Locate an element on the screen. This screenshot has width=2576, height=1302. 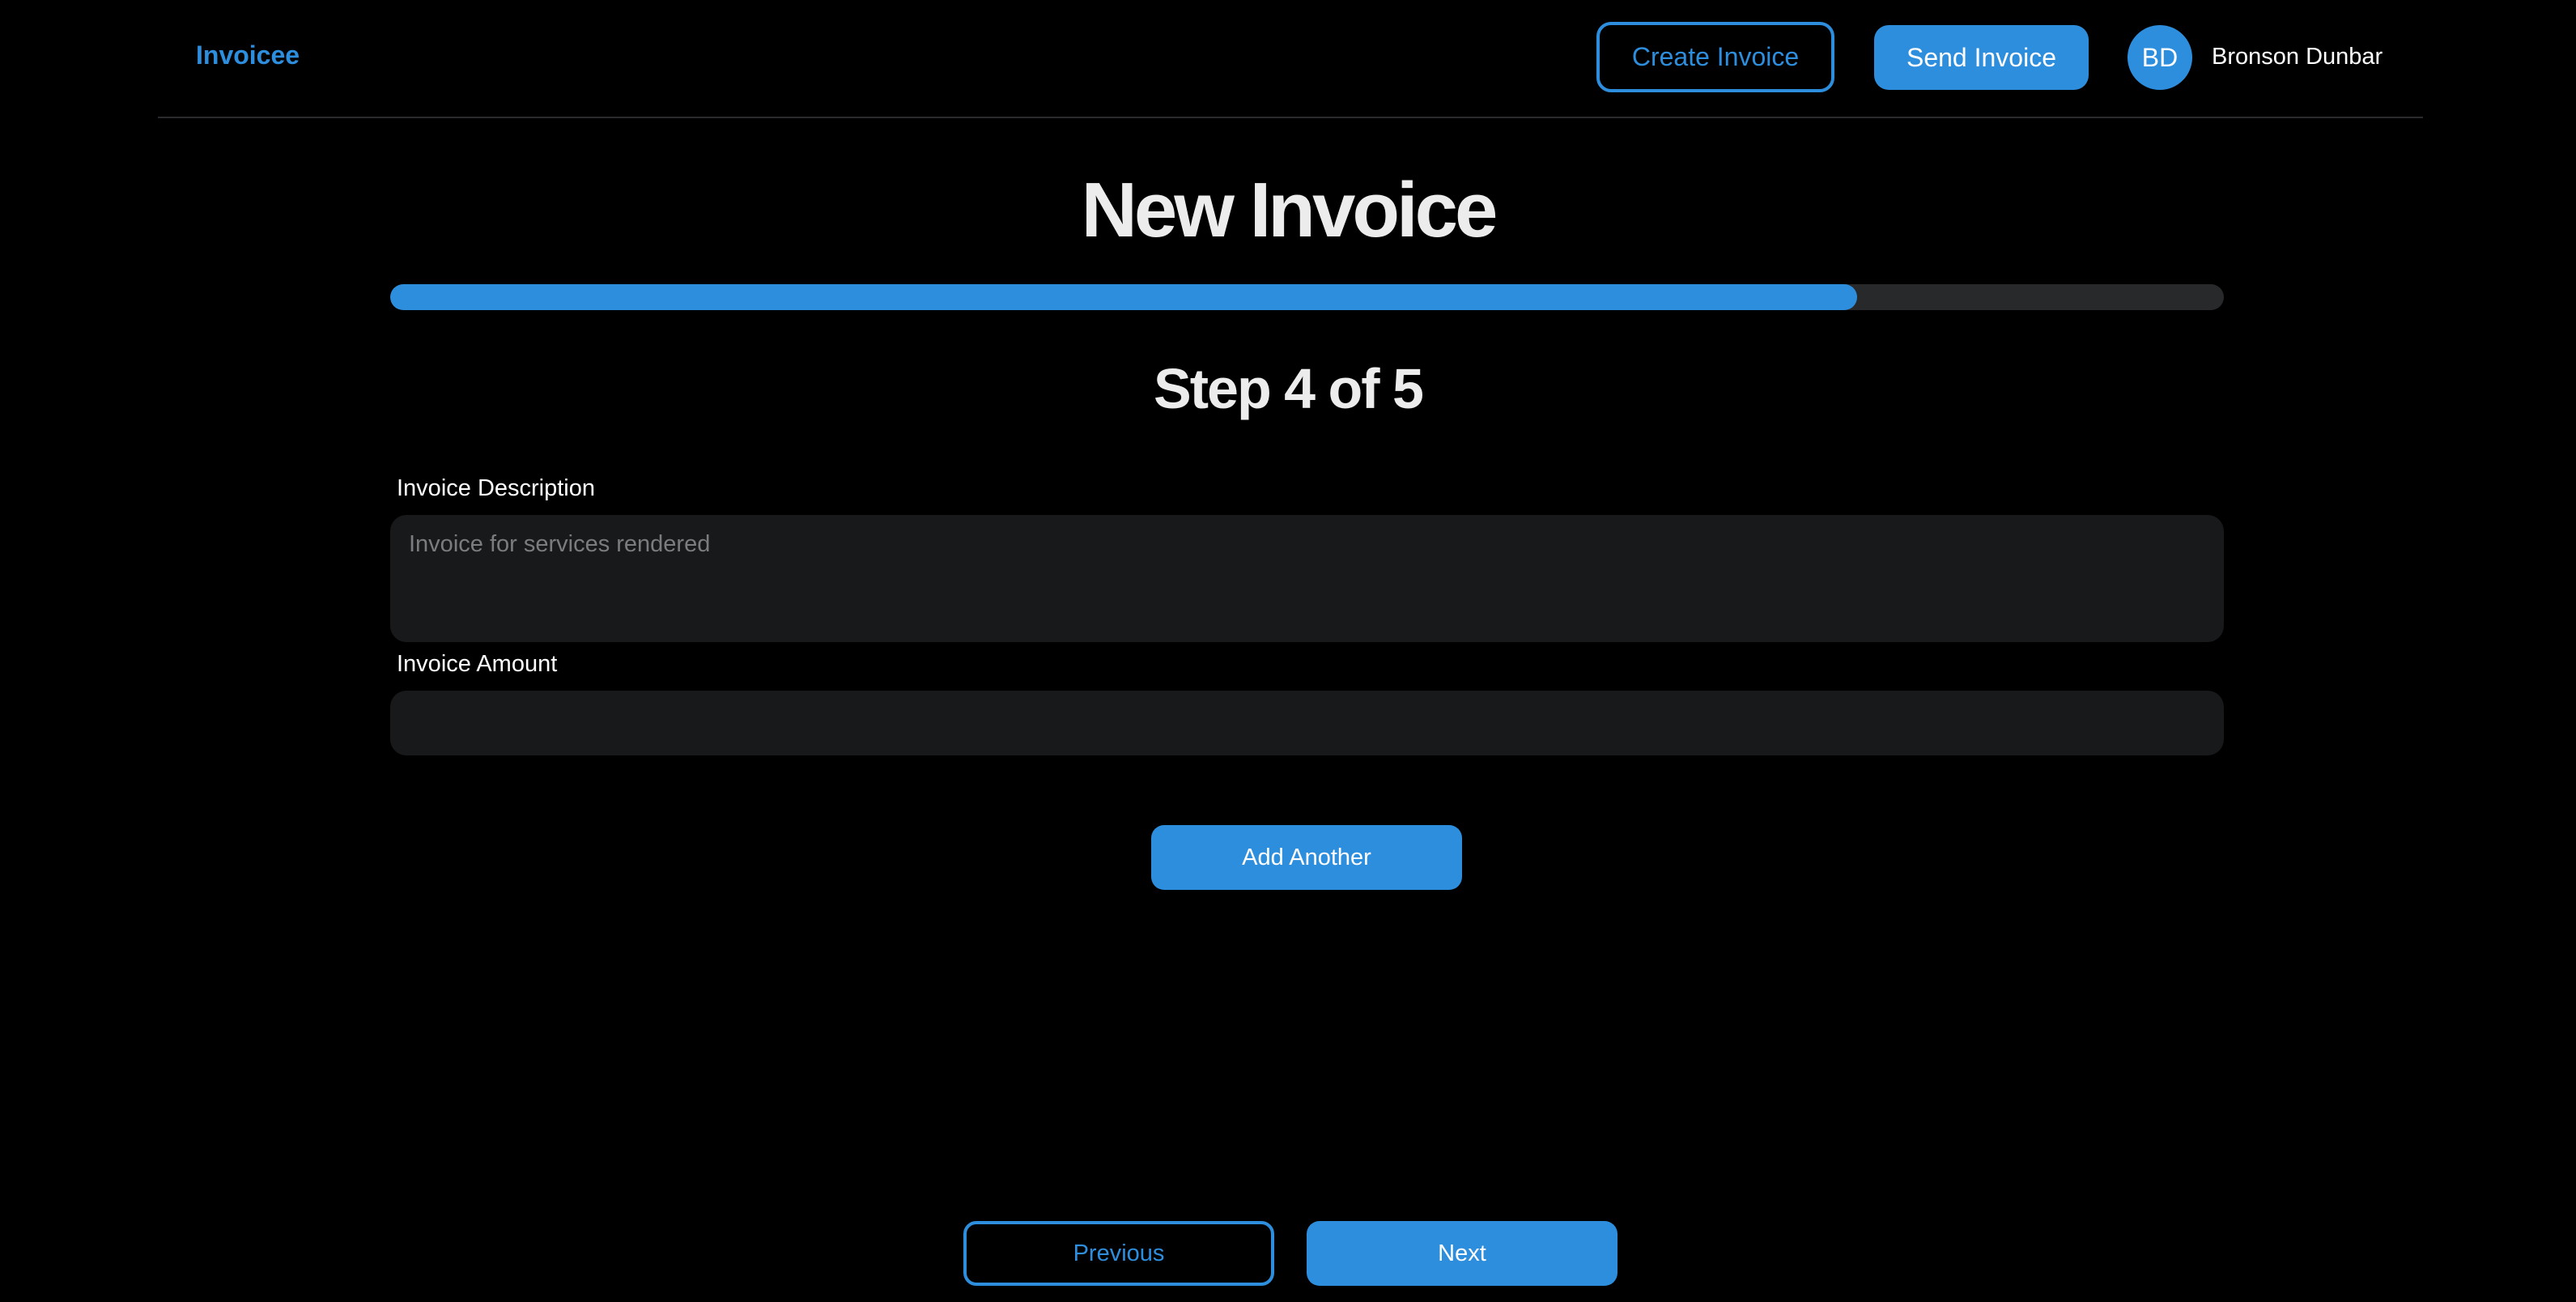
progress-bar-fill is located at coordinates (1124, 297).